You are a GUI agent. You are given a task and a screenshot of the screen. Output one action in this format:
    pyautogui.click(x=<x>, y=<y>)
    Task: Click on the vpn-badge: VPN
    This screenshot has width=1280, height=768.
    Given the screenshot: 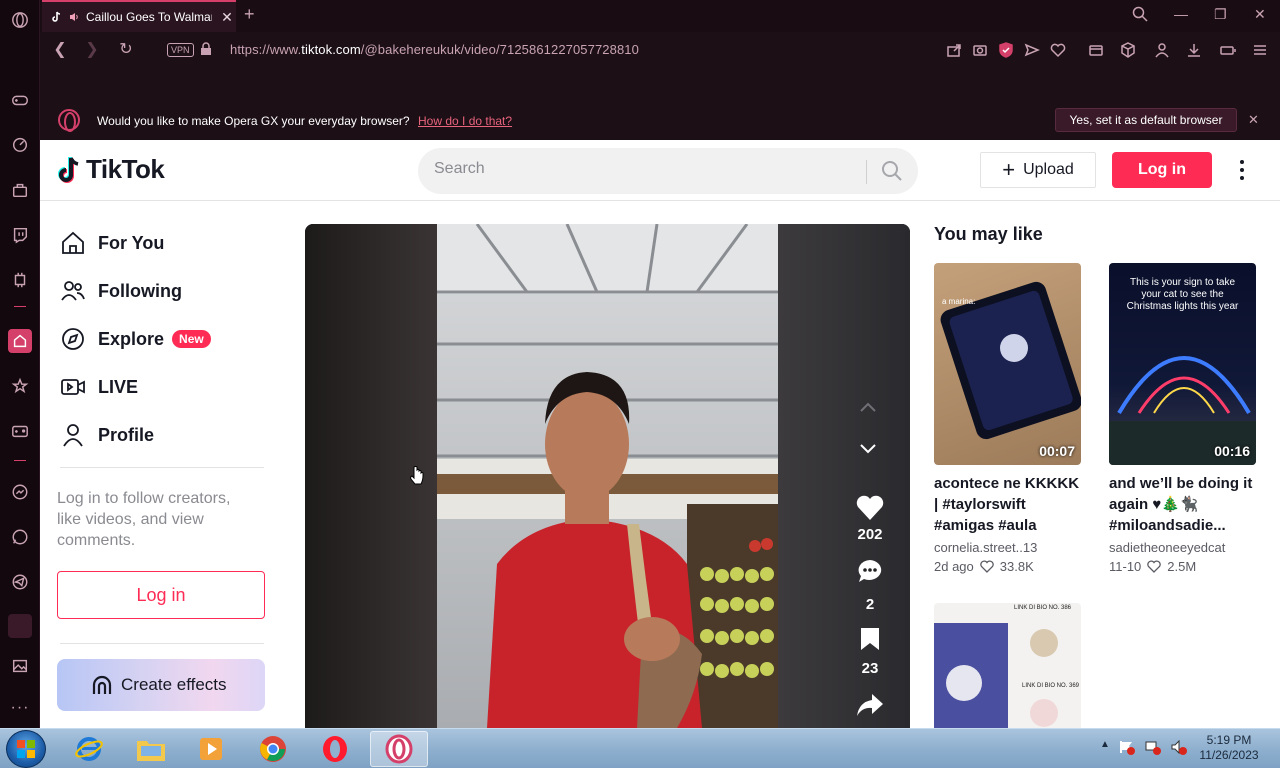 What is the action you would take?
    pyautogui.click(x=180, y=50)
    